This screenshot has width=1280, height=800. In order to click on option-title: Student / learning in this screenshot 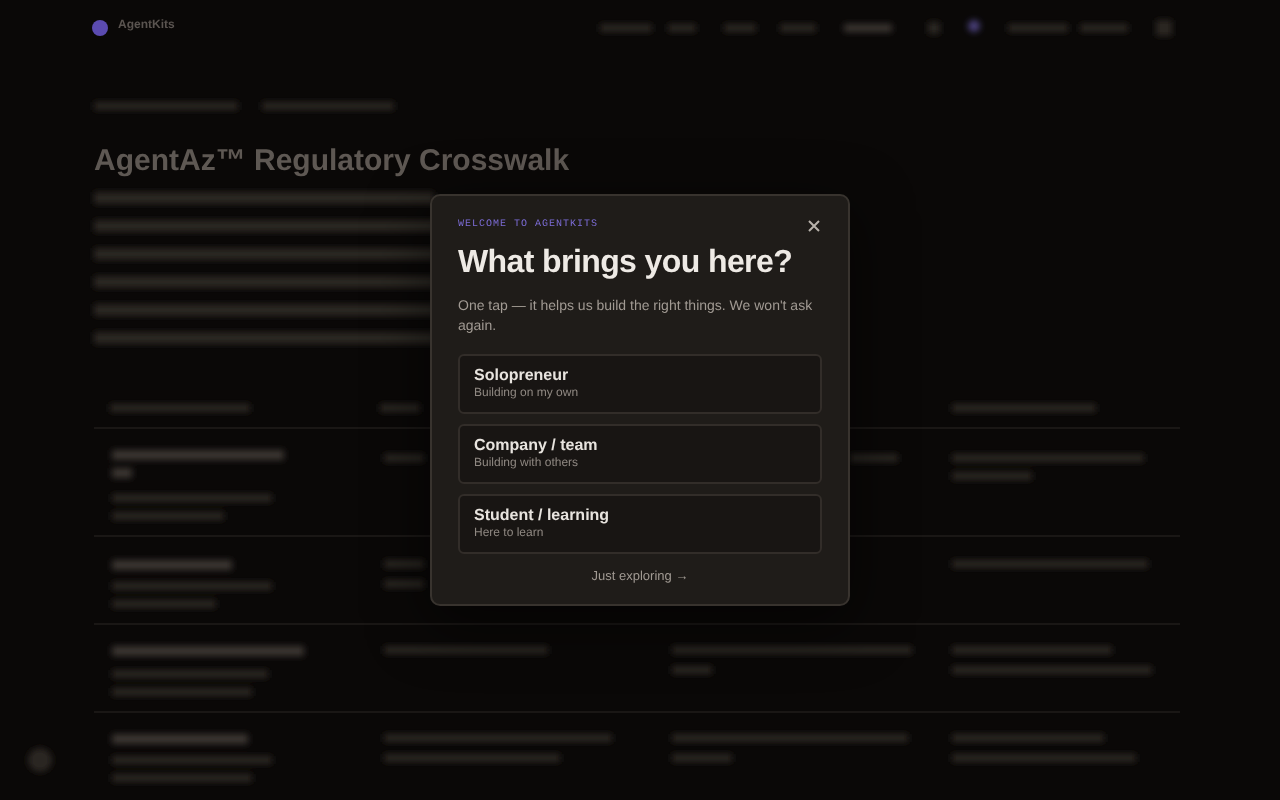, I will do `click(542, 515)`.